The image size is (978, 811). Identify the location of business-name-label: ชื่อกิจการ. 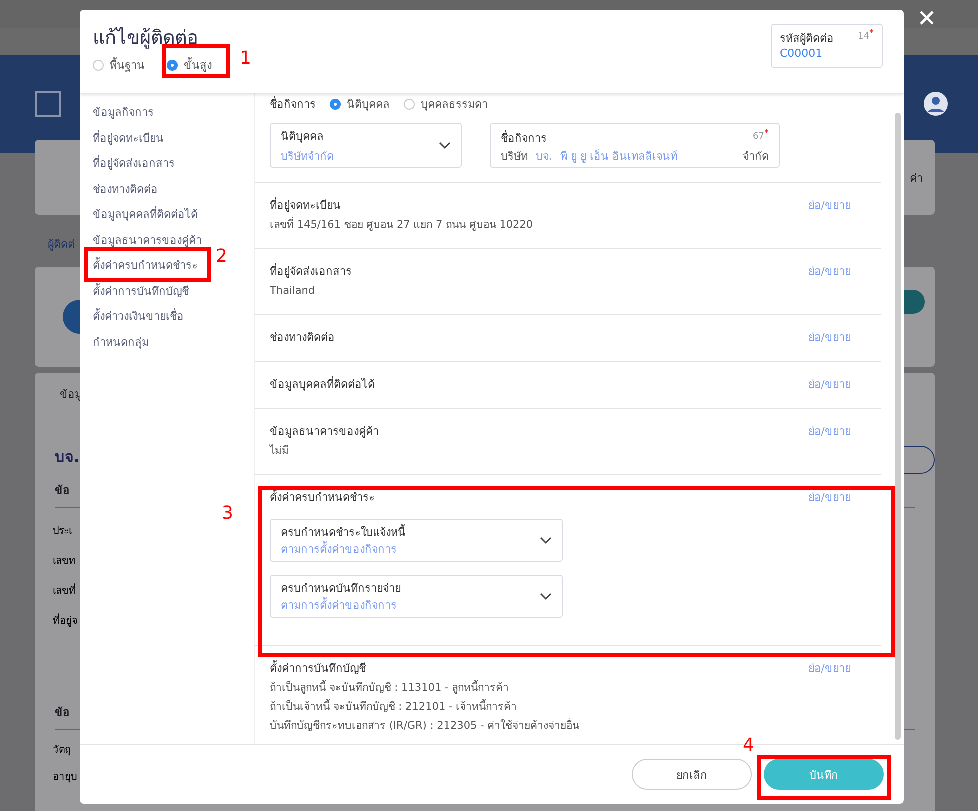
(293, 104).